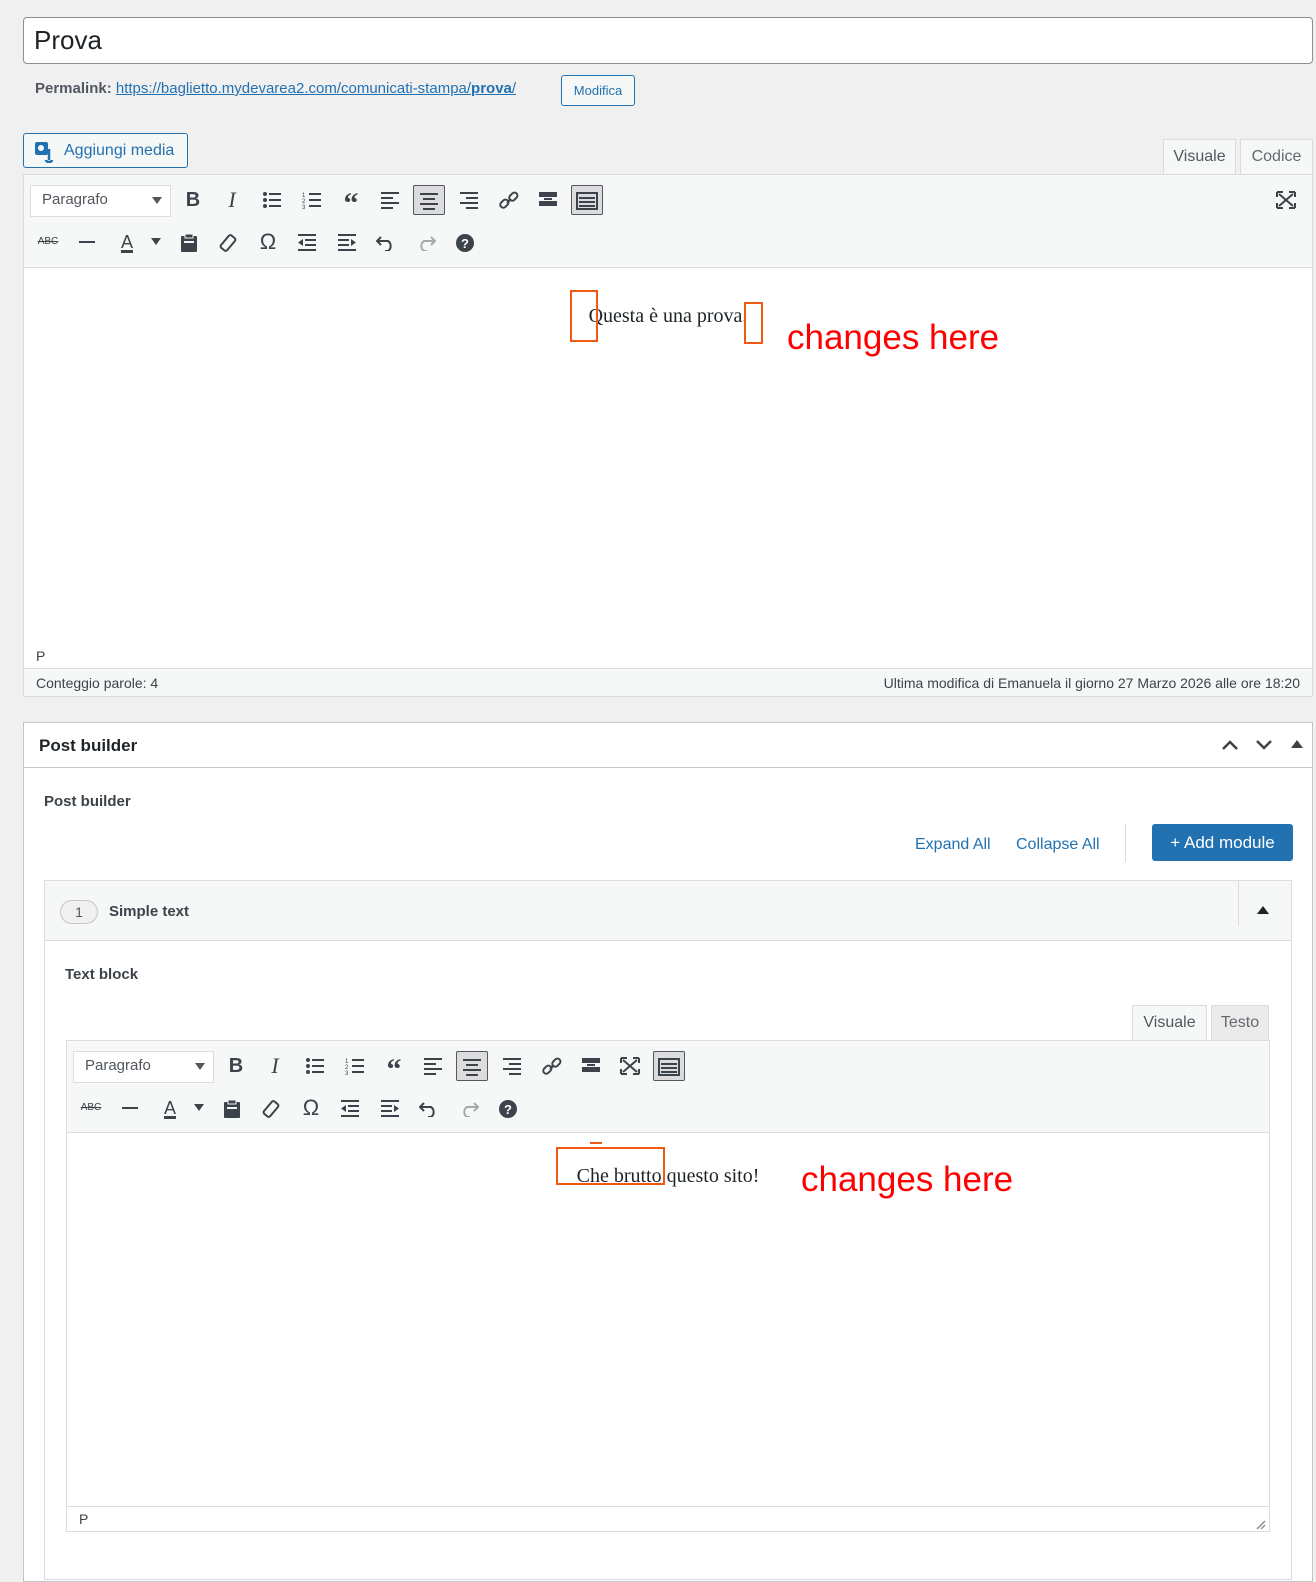 This screenshot has height=1582, width=1316. What do you see at coordinates (668, 1176) in the screenshot?
I see `module-editor-content: Che brutto questo sito!` at bounding box center [668, 1176].